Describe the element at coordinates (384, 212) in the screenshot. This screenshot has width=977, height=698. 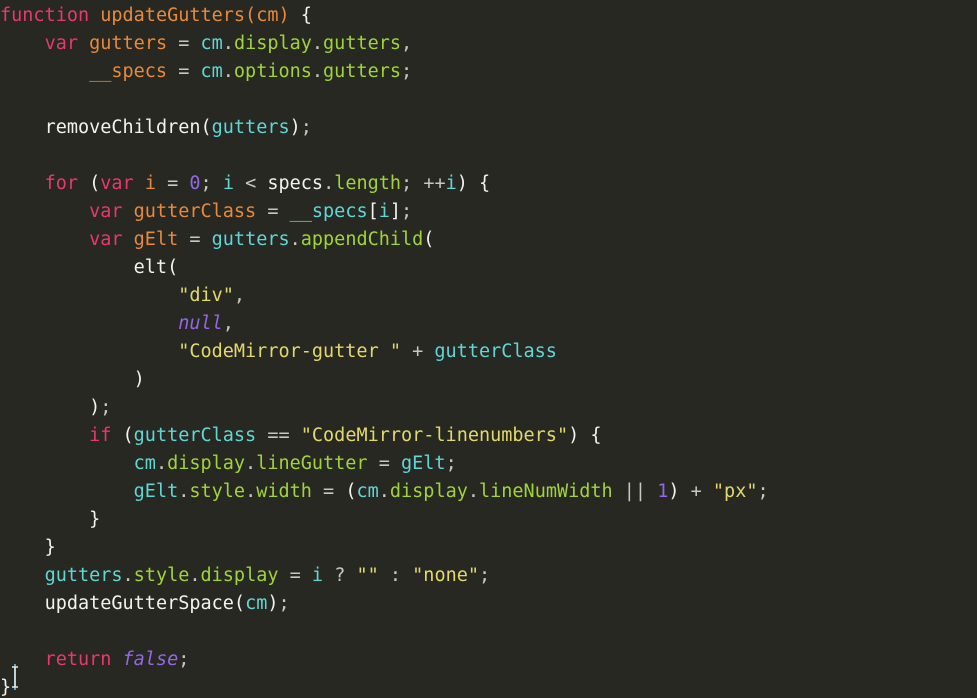
I see `code-line: var gutterClass = __specs[i];` at that location.